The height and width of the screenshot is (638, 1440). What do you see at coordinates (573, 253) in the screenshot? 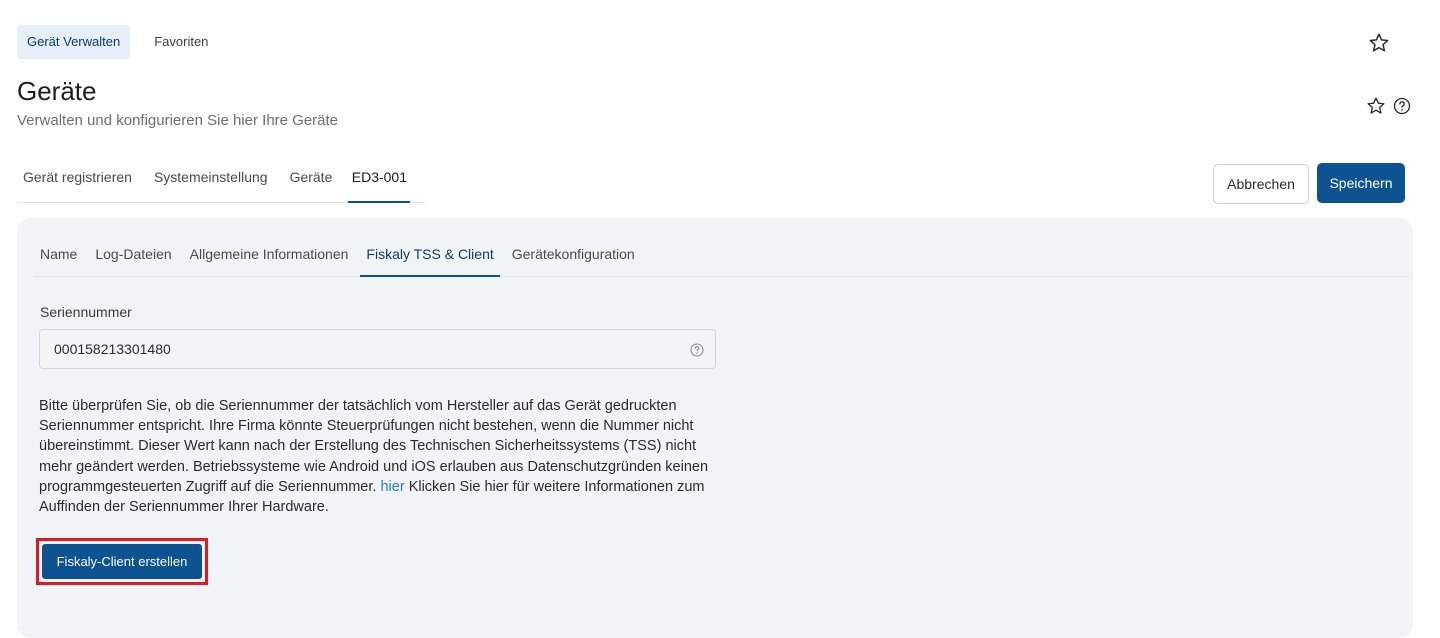
I see `tab-geraetekonfiguration: Gerätekonfiguration` at bounding box center [573, 253].